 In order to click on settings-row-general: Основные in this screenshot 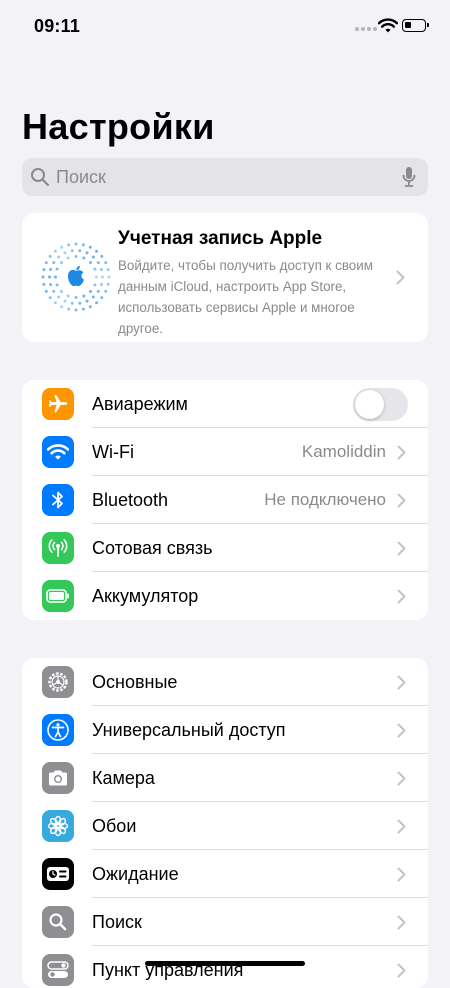, I will do `click(225, 682)`.